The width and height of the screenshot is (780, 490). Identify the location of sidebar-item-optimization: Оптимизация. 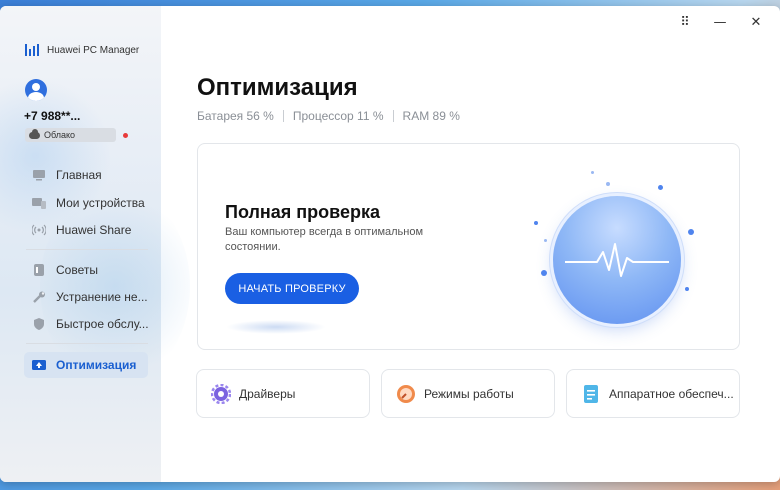
(86, 365).